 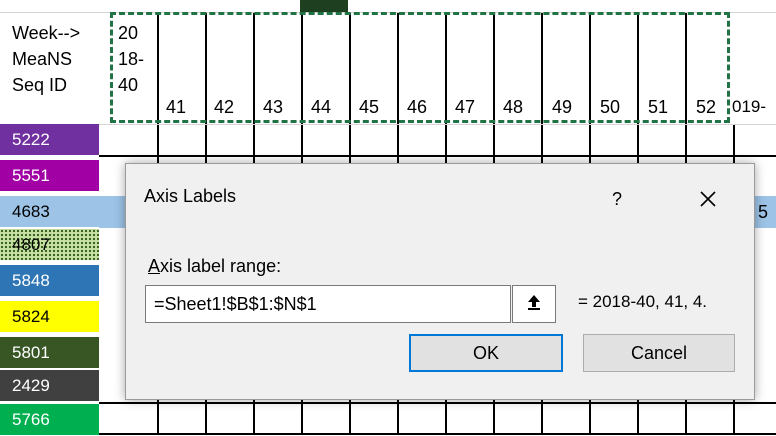 What do you see at coordinates (643, 301) in the screenshot?
I see `range-preview-text: = 2018-40, 41, 4.` at bounding box center [643, 301].